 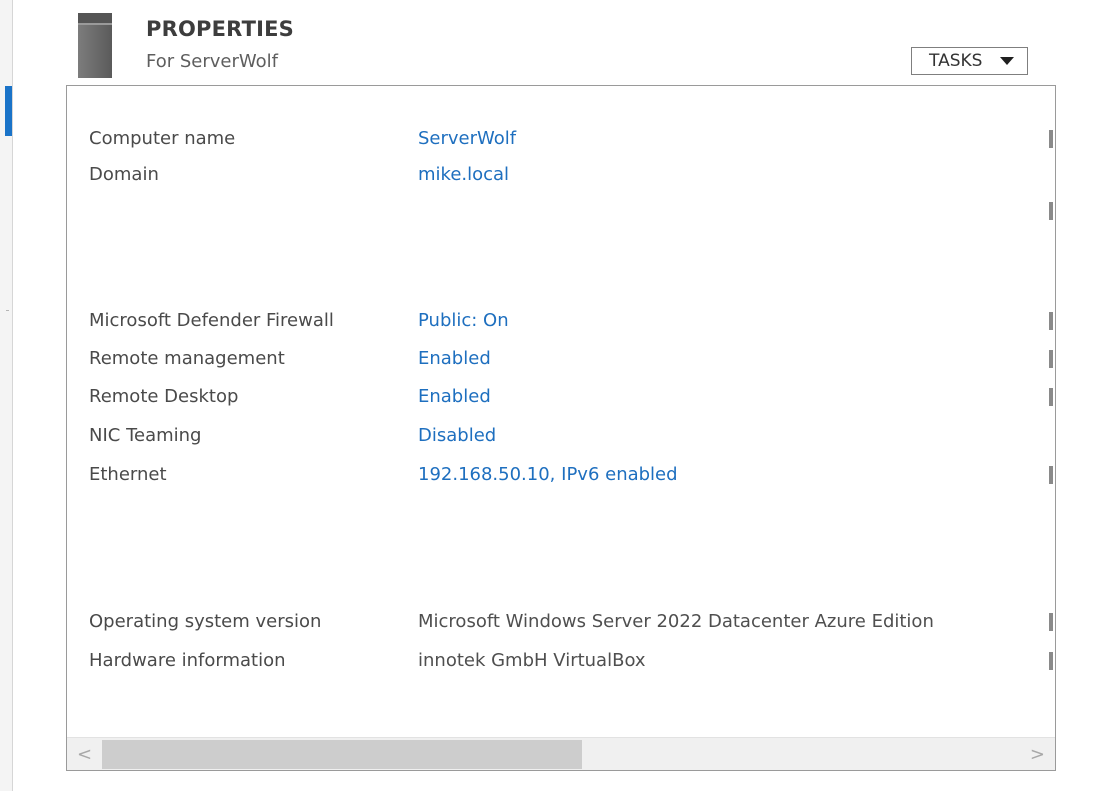 I want to click on os-version-label: Operating system version, so click(x=205, y=621).